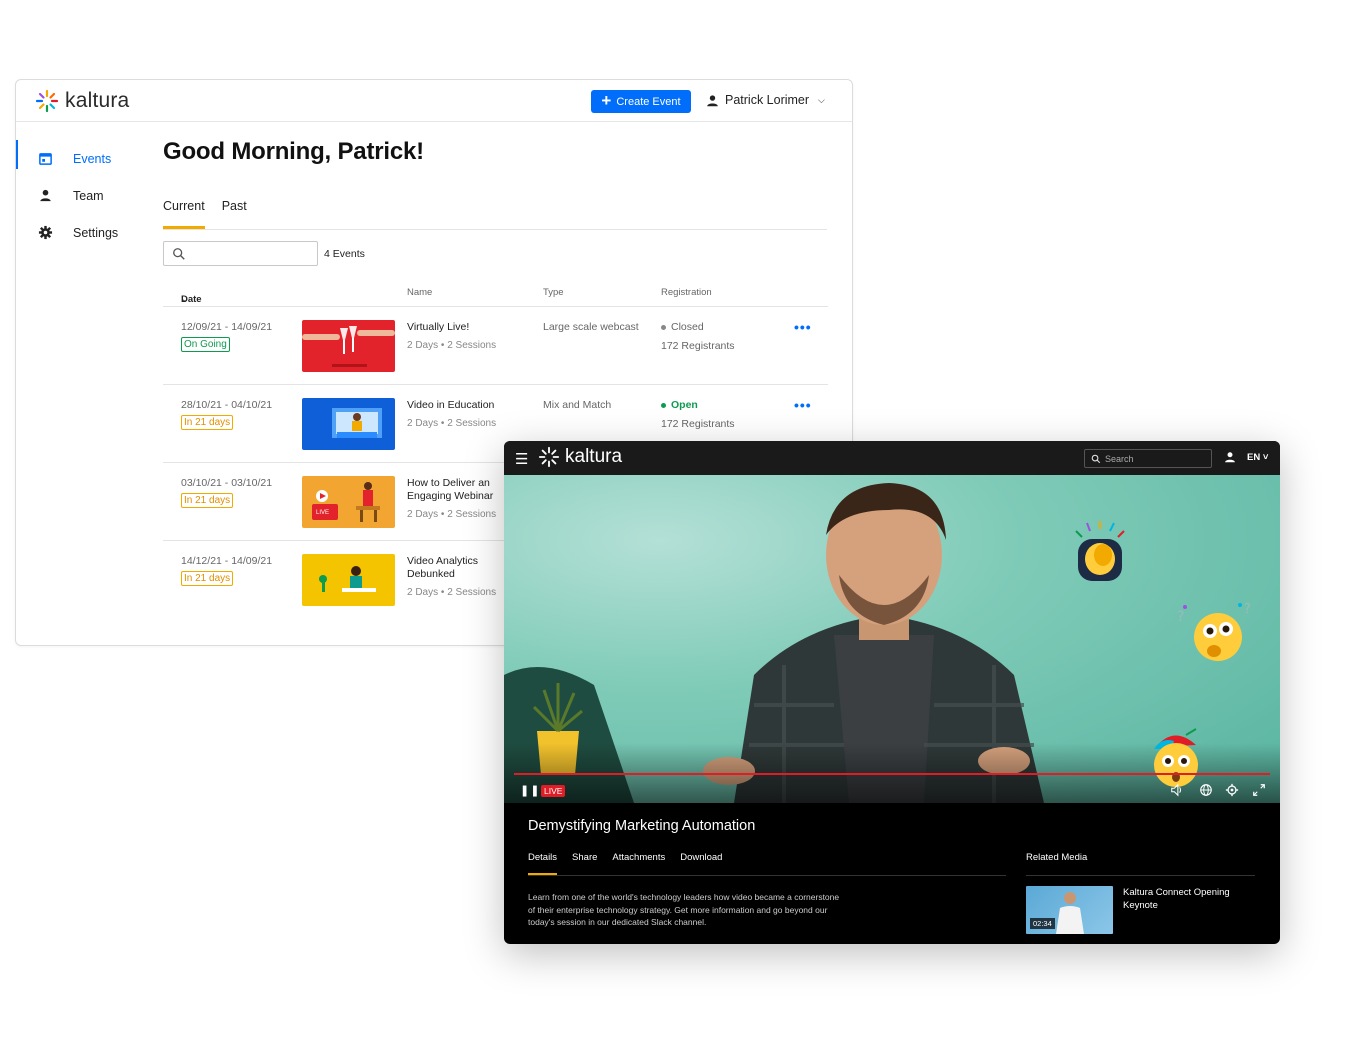  Describe the element at coordinates (1176, 757) in the screenshot. I see `surprised-face-icon` at that location.